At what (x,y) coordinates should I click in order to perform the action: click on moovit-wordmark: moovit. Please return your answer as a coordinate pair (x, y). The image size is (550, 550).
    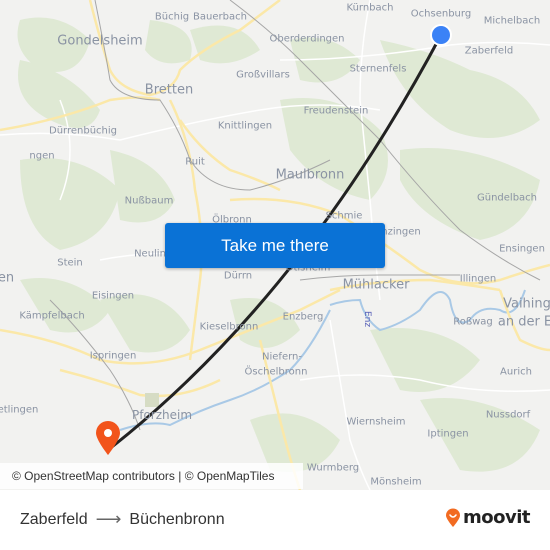
    Looking at the image, I should click on (497, 517).